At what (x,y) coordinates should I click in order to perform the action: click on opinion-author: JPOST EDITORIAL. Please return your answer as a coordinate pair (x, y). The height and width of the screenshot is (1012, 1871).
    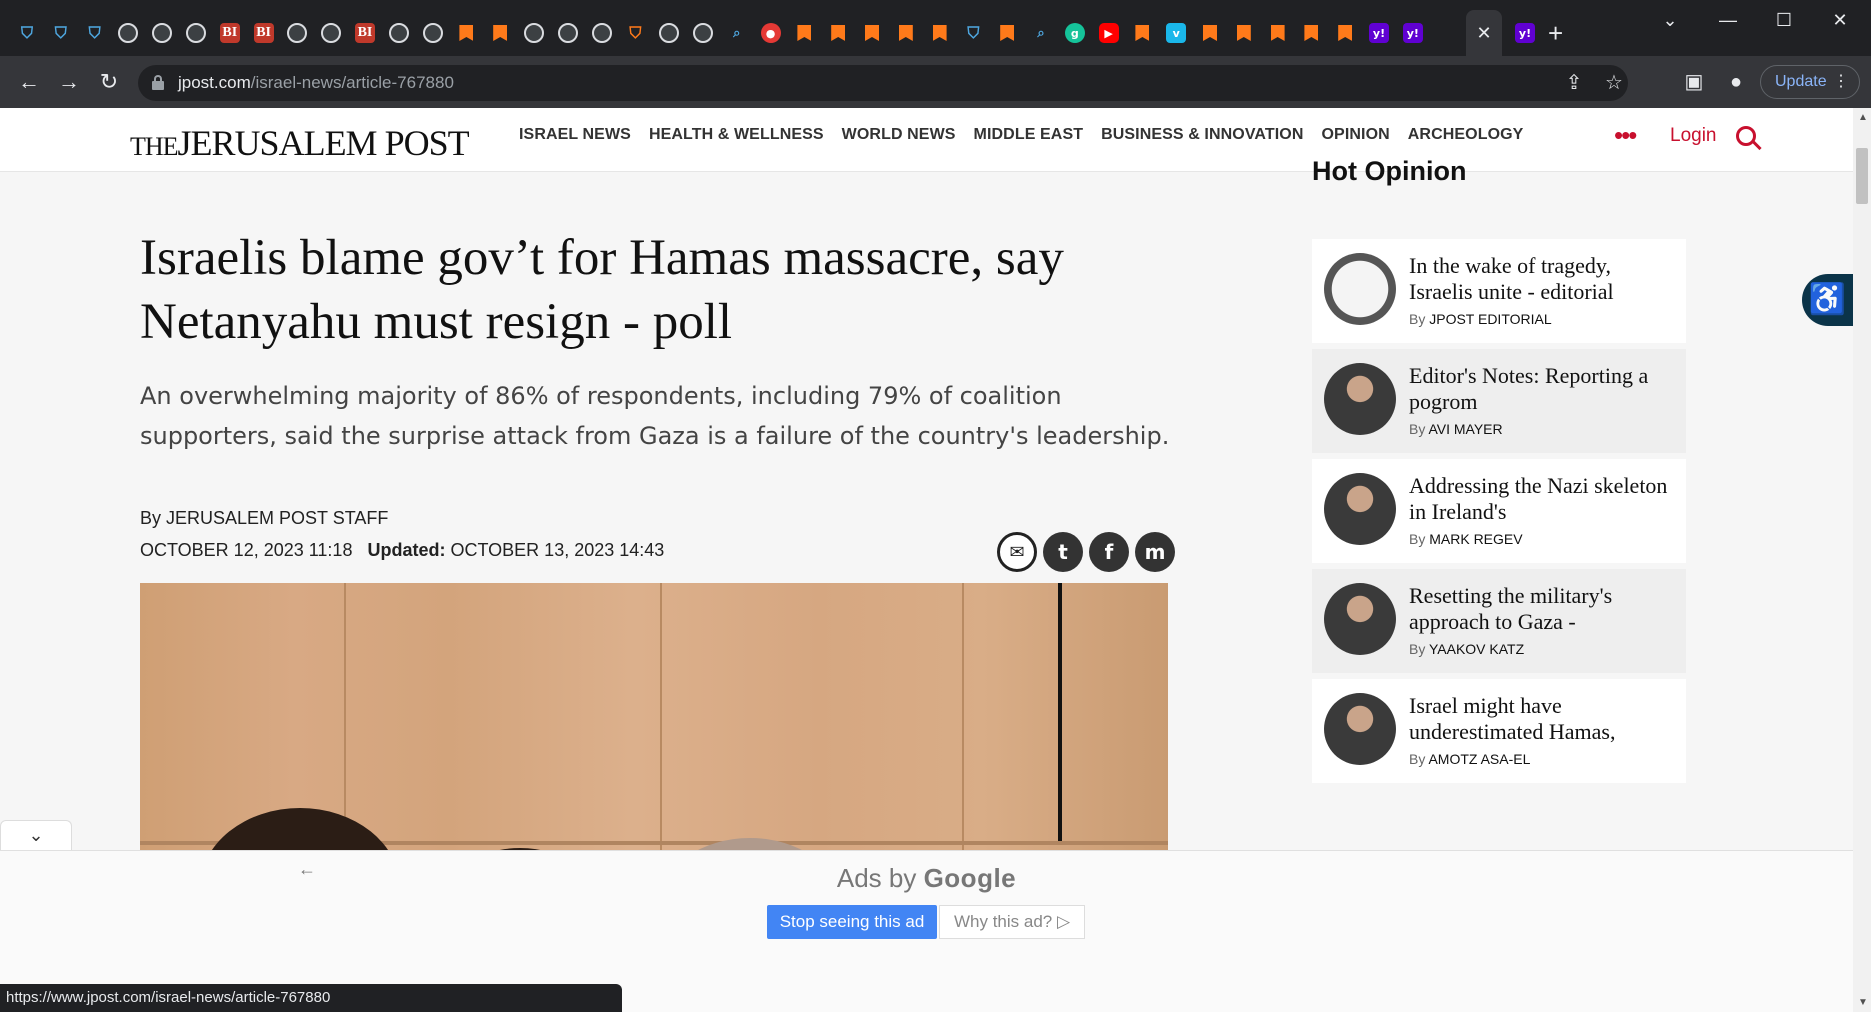
    Looking at the image, I should click on (1490, 319).